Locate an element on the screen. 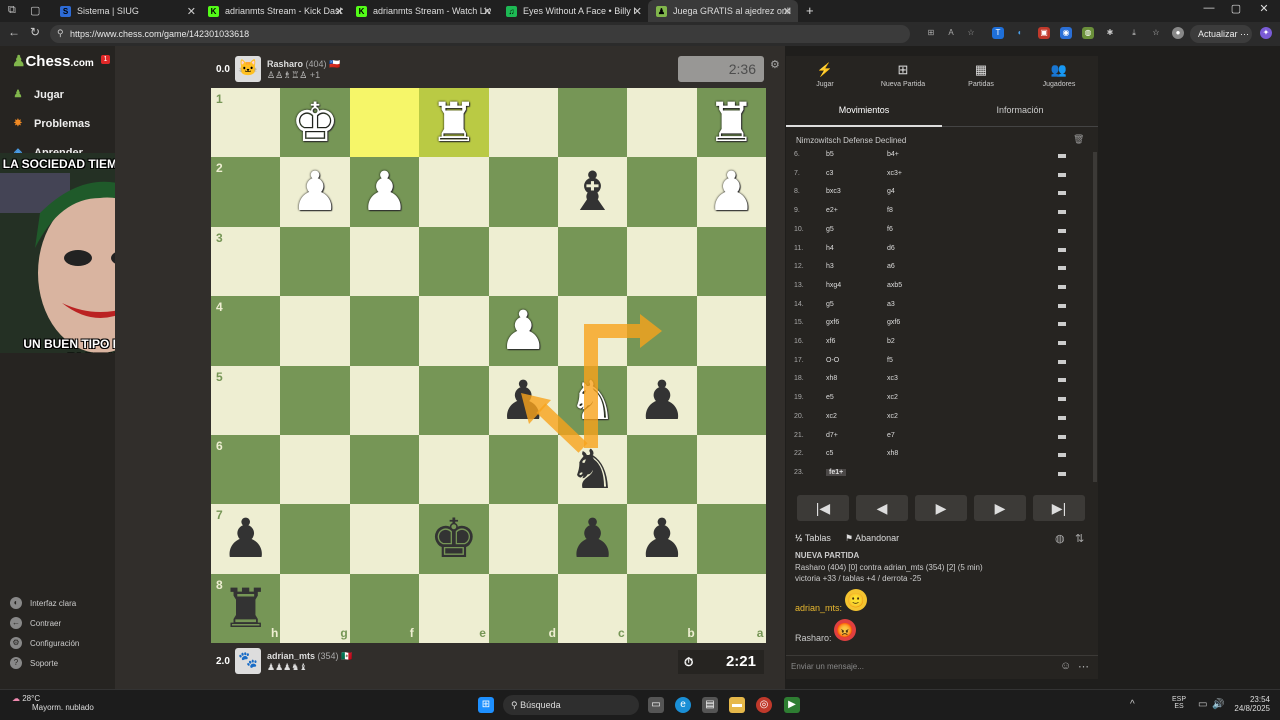 The width and height of the screenshot is (1280, 720). white-move: b5 is located at coordinates (830, 154).